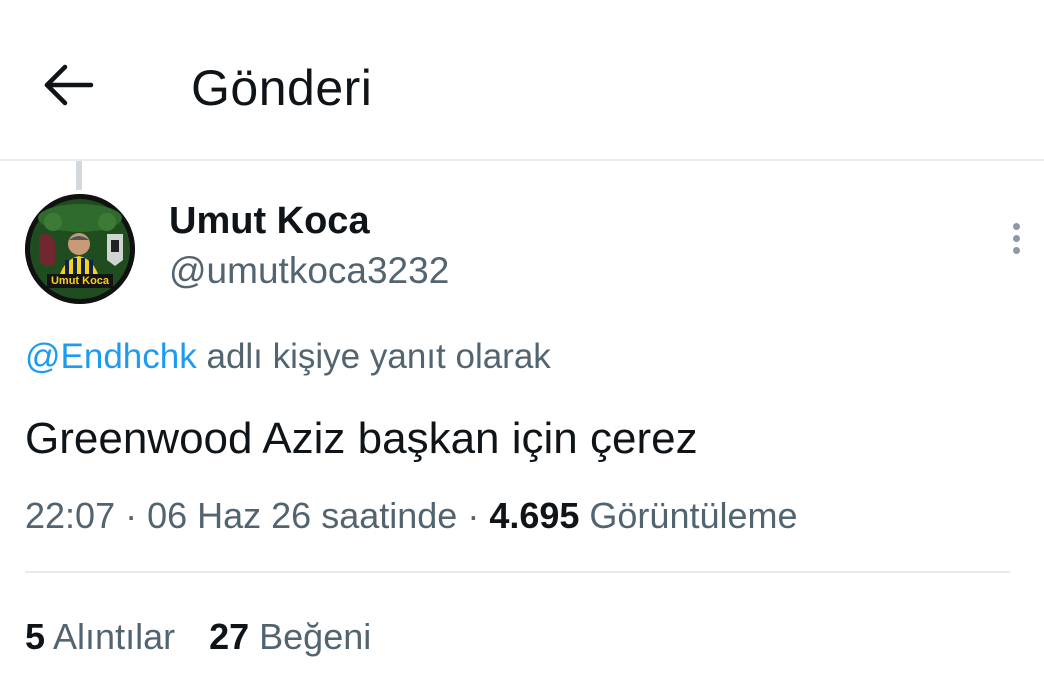 The height and width of the screenshot is (675, 1044). I want to click on likes-stat: 27 Beğeni, so click(290, 637).